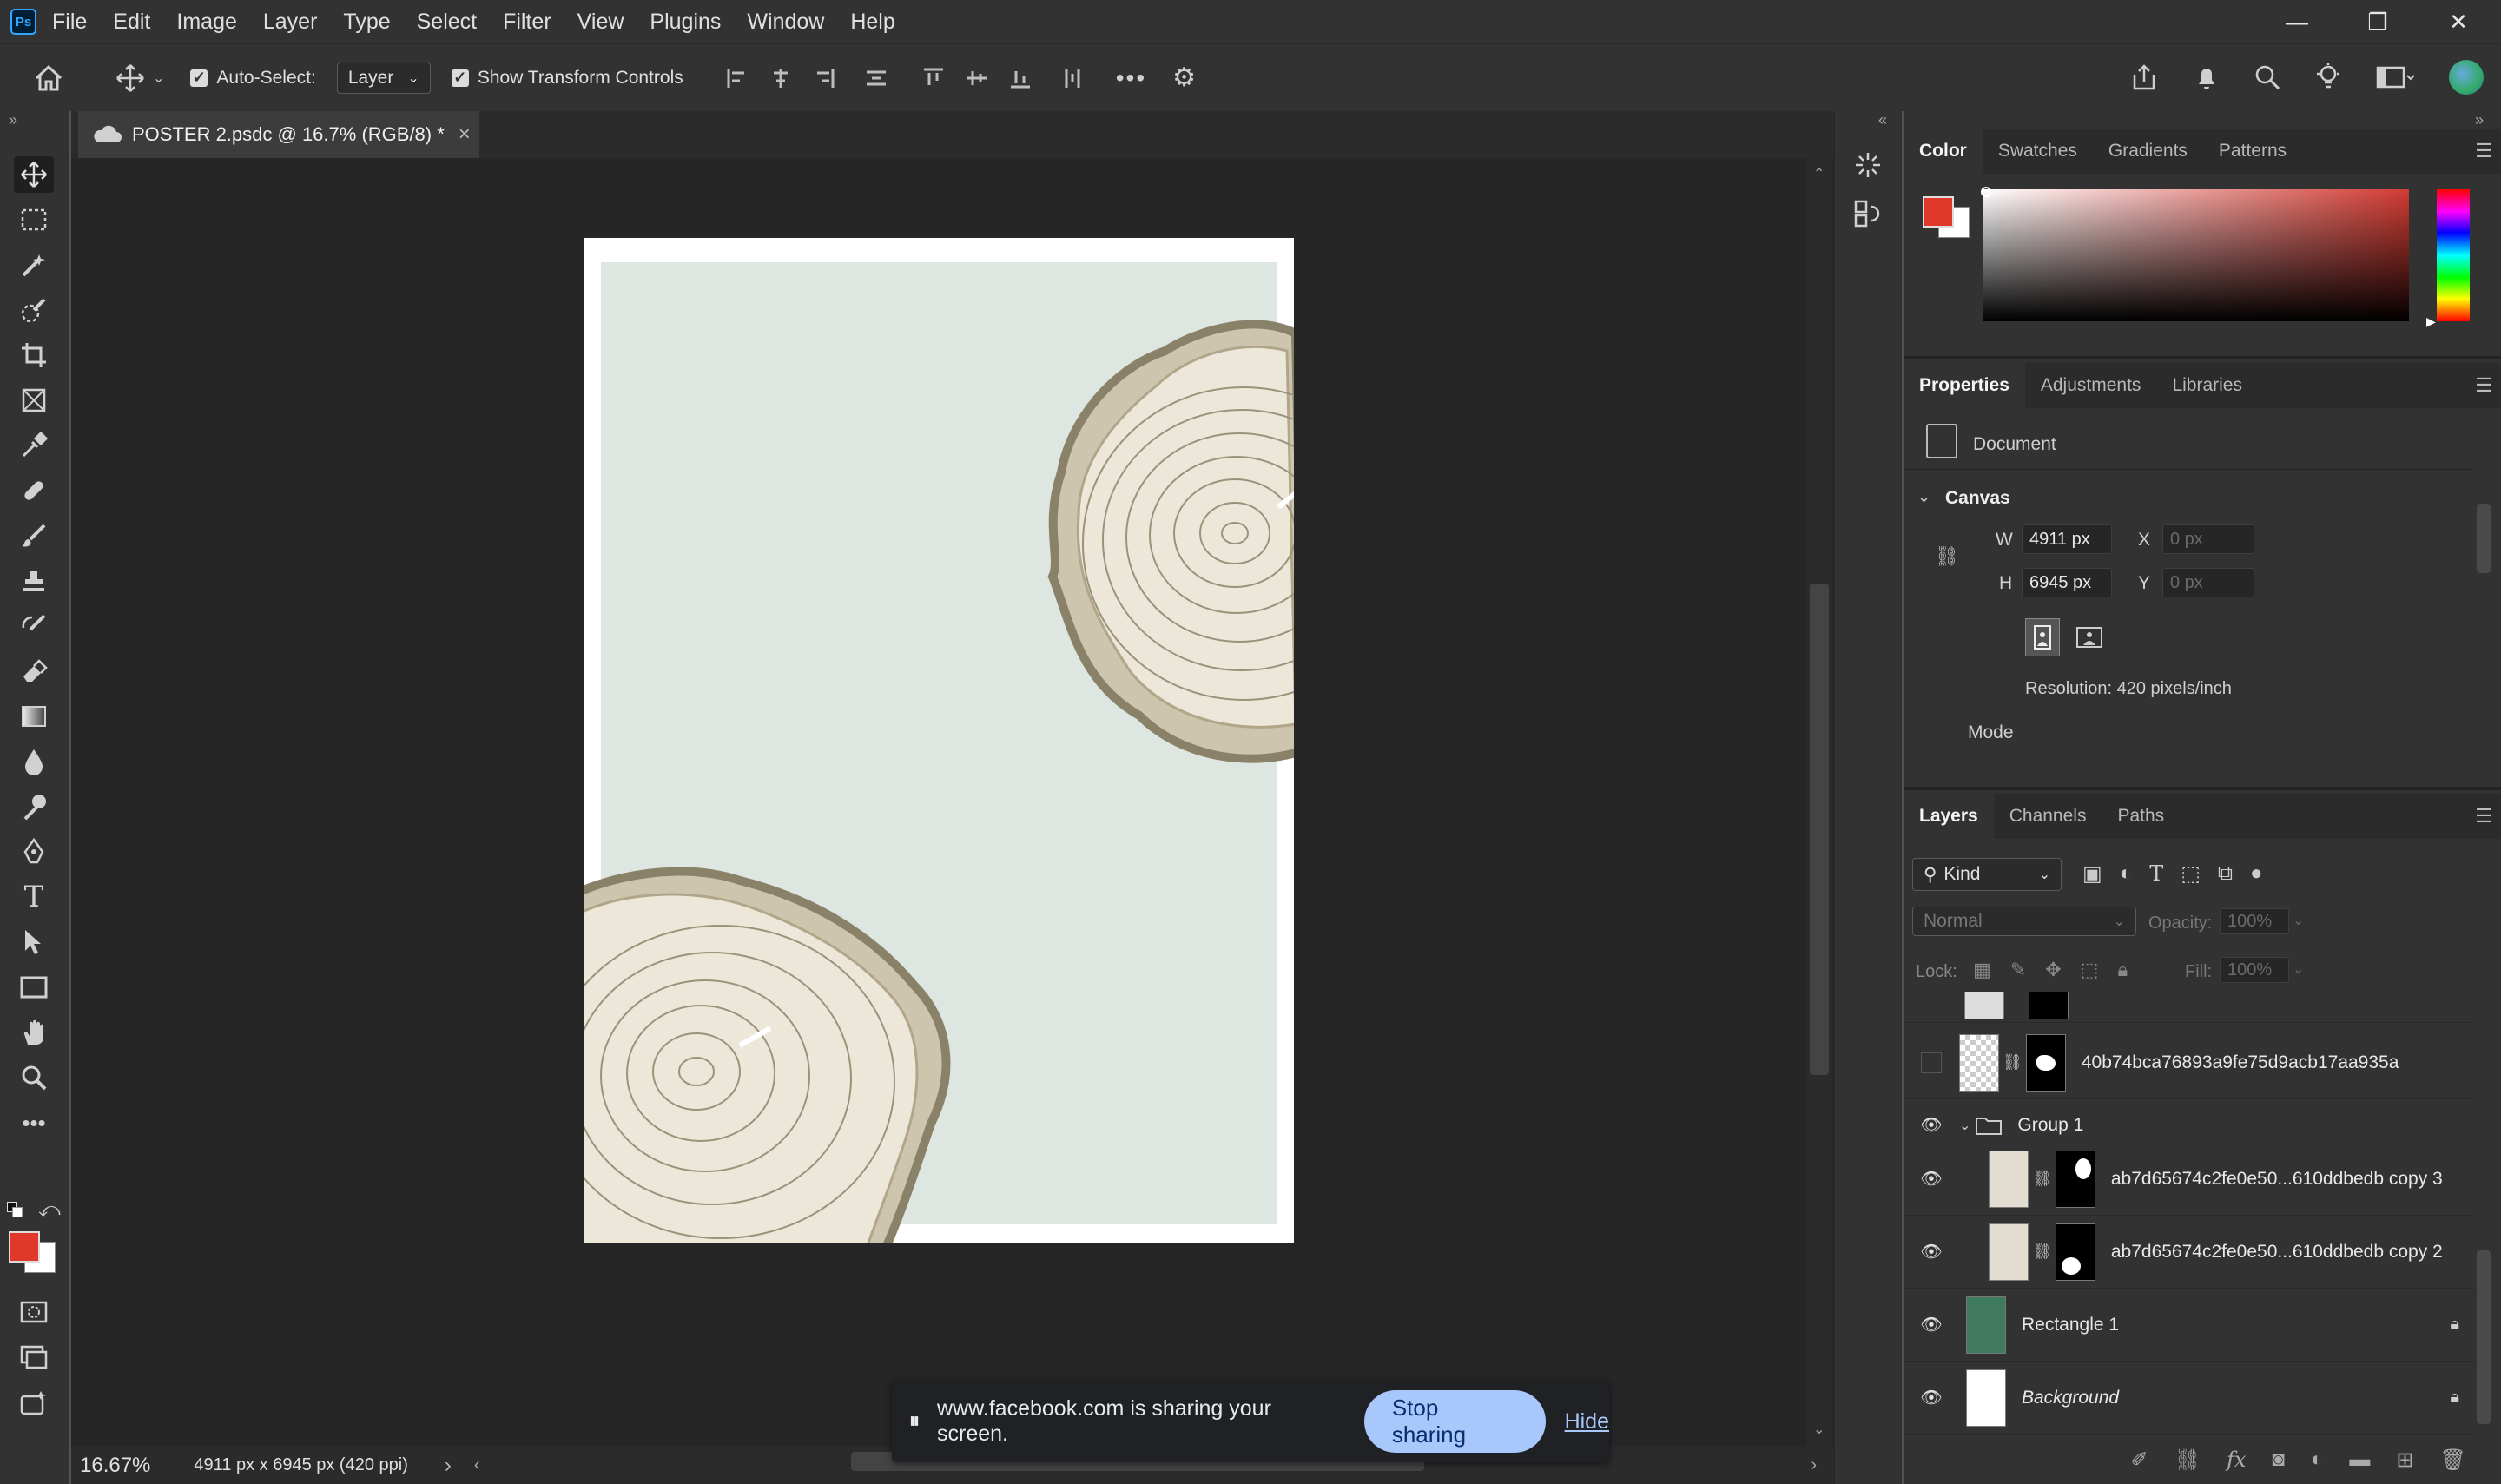 The width and height of the screenshot is (2501, 1484). I want to click on minimize-button: —, so click(2297, 21).